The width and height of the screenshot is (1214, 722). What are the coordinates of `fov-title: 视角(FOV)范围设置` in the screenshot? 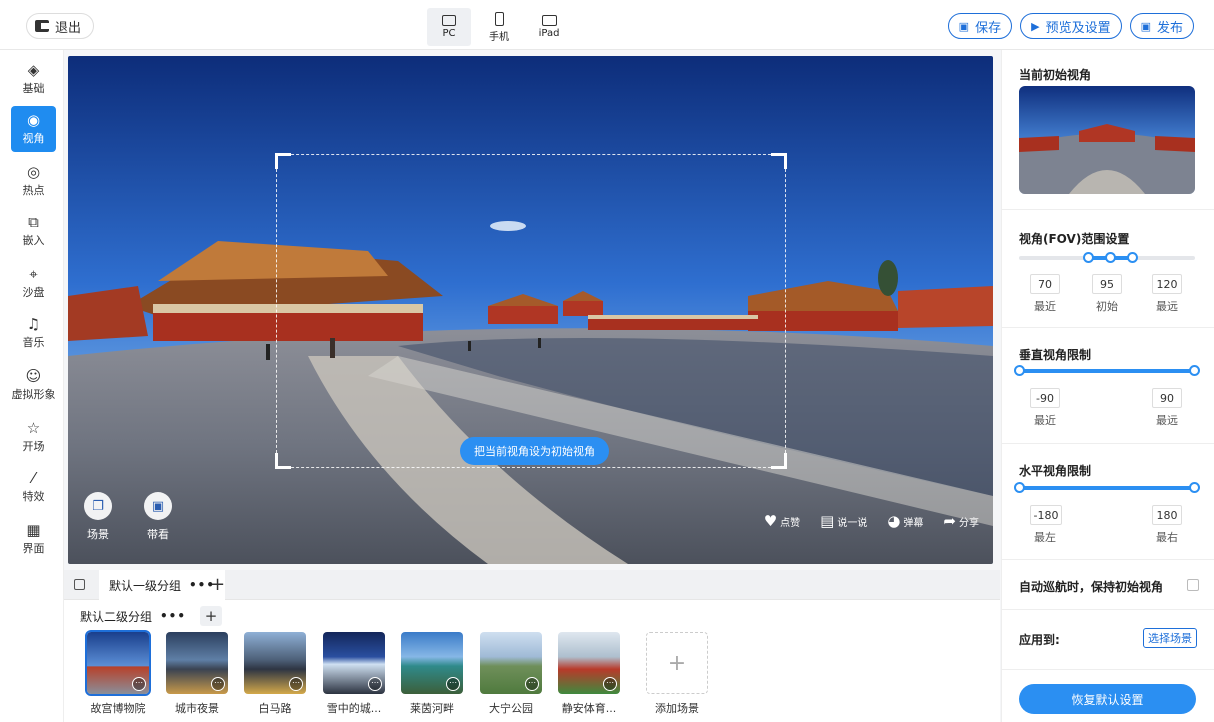 It's located at (1074, 239).